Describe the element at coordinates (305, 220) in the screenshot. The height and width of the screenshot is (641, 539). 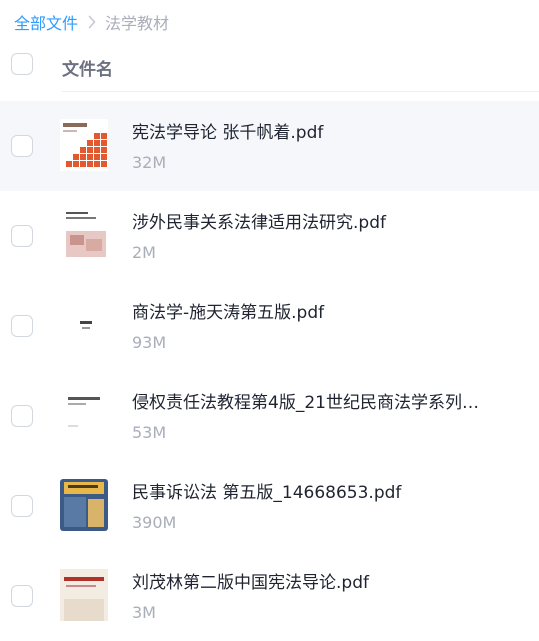
I see `file-name: 涉外民事关系法律适用法研究.pdf` at that location.